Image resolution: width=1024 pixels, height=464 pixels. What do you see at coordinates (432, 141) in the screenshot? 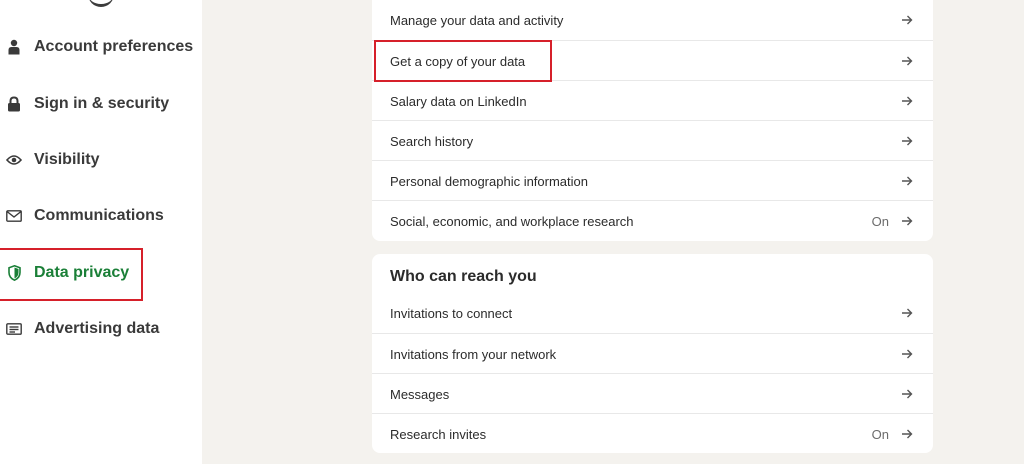
I see `row-label: Search history` at bounding box center [432, 141].